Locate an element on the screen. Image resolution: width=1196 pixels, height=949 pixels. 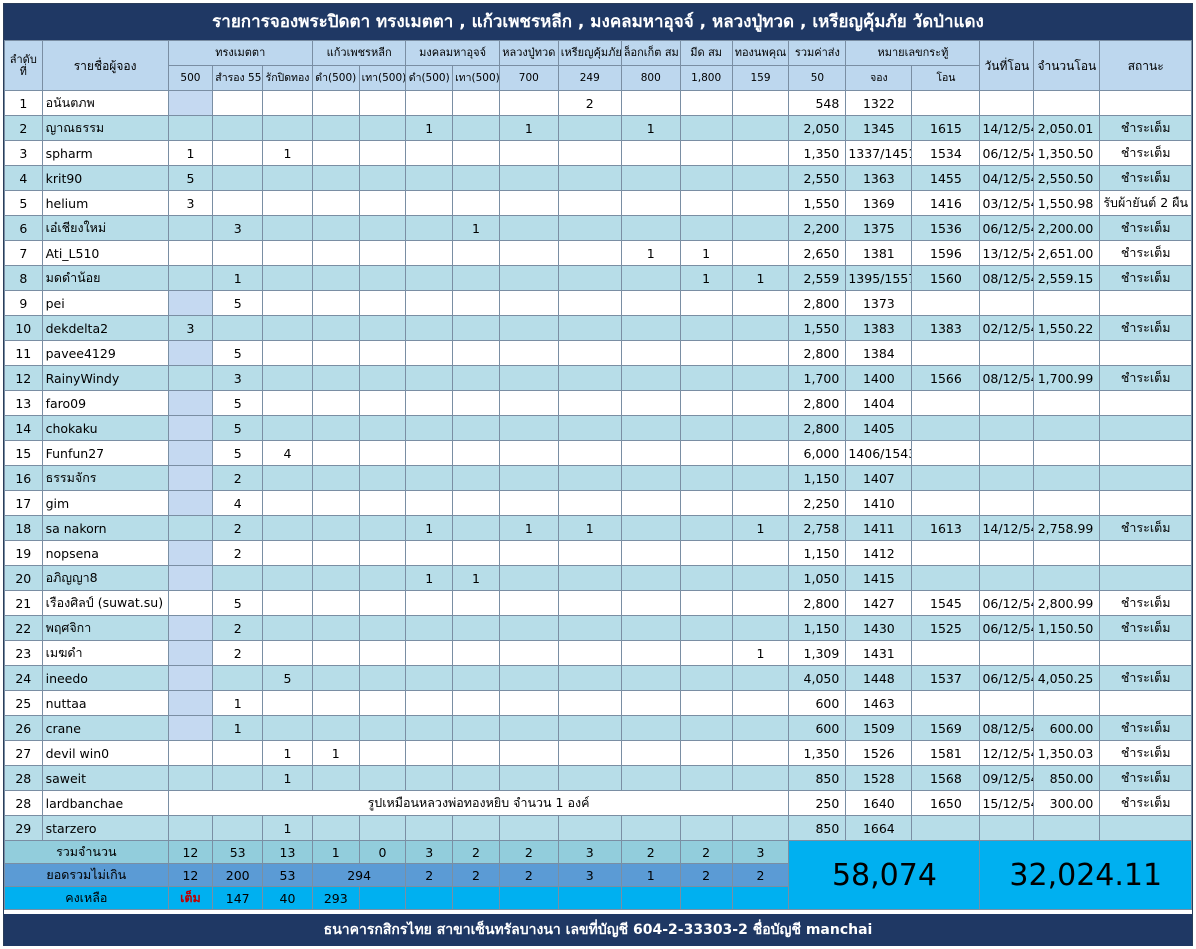
row-amount: 1,350.50 is located at coordinates (1067, 153).